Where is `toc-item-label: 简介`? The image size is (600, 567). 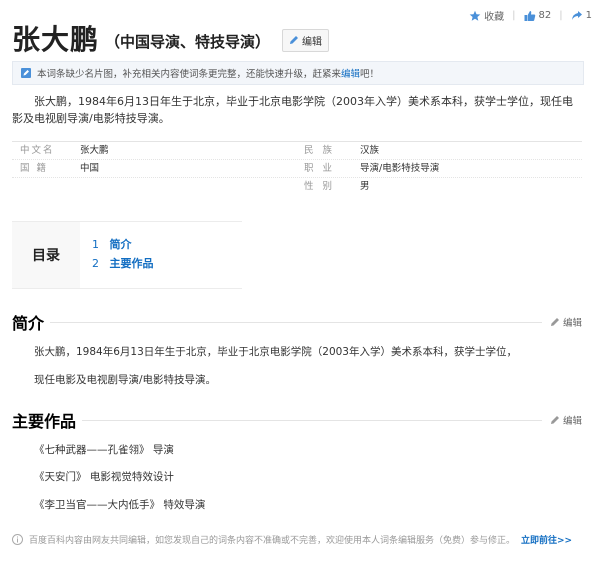
toc-item-label: 简介 is located at coordinates (120, 244).